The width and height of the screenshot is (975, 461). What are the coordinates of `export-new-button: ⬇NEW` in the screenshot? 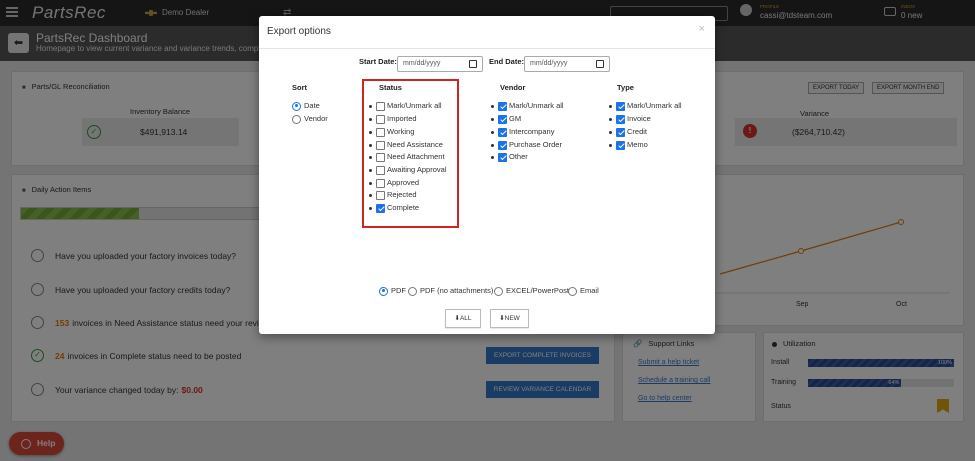 It's located at (509, 318).